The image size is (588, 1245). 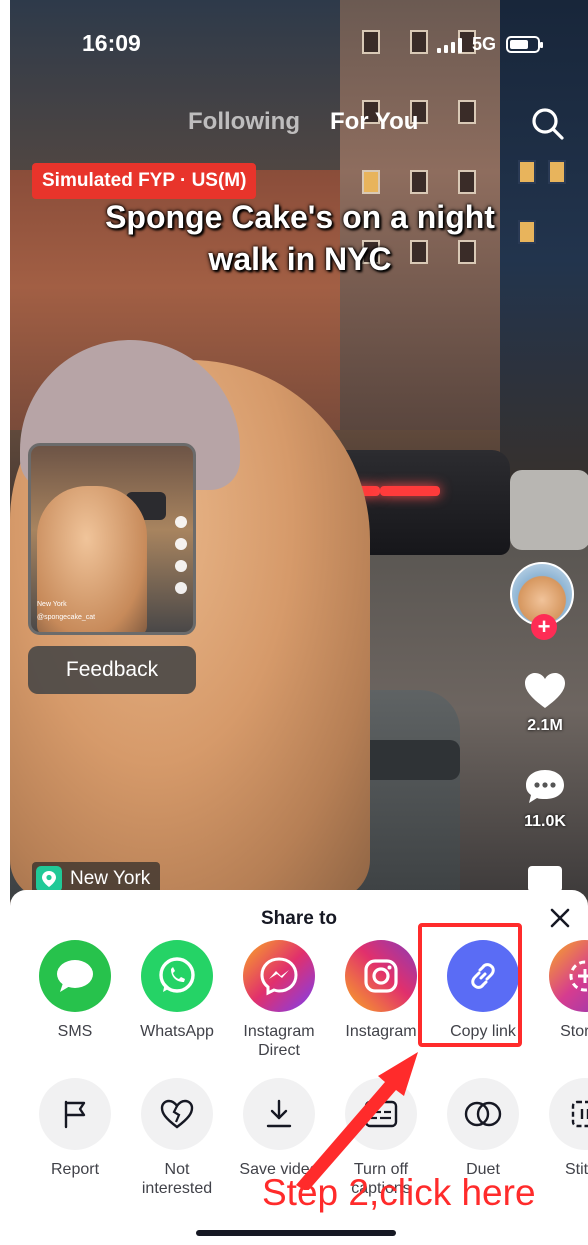 What do you see at coordinates (568, 1114) in the screenshot?
I see `stitch-icon` at bounding box center [568, 1114].